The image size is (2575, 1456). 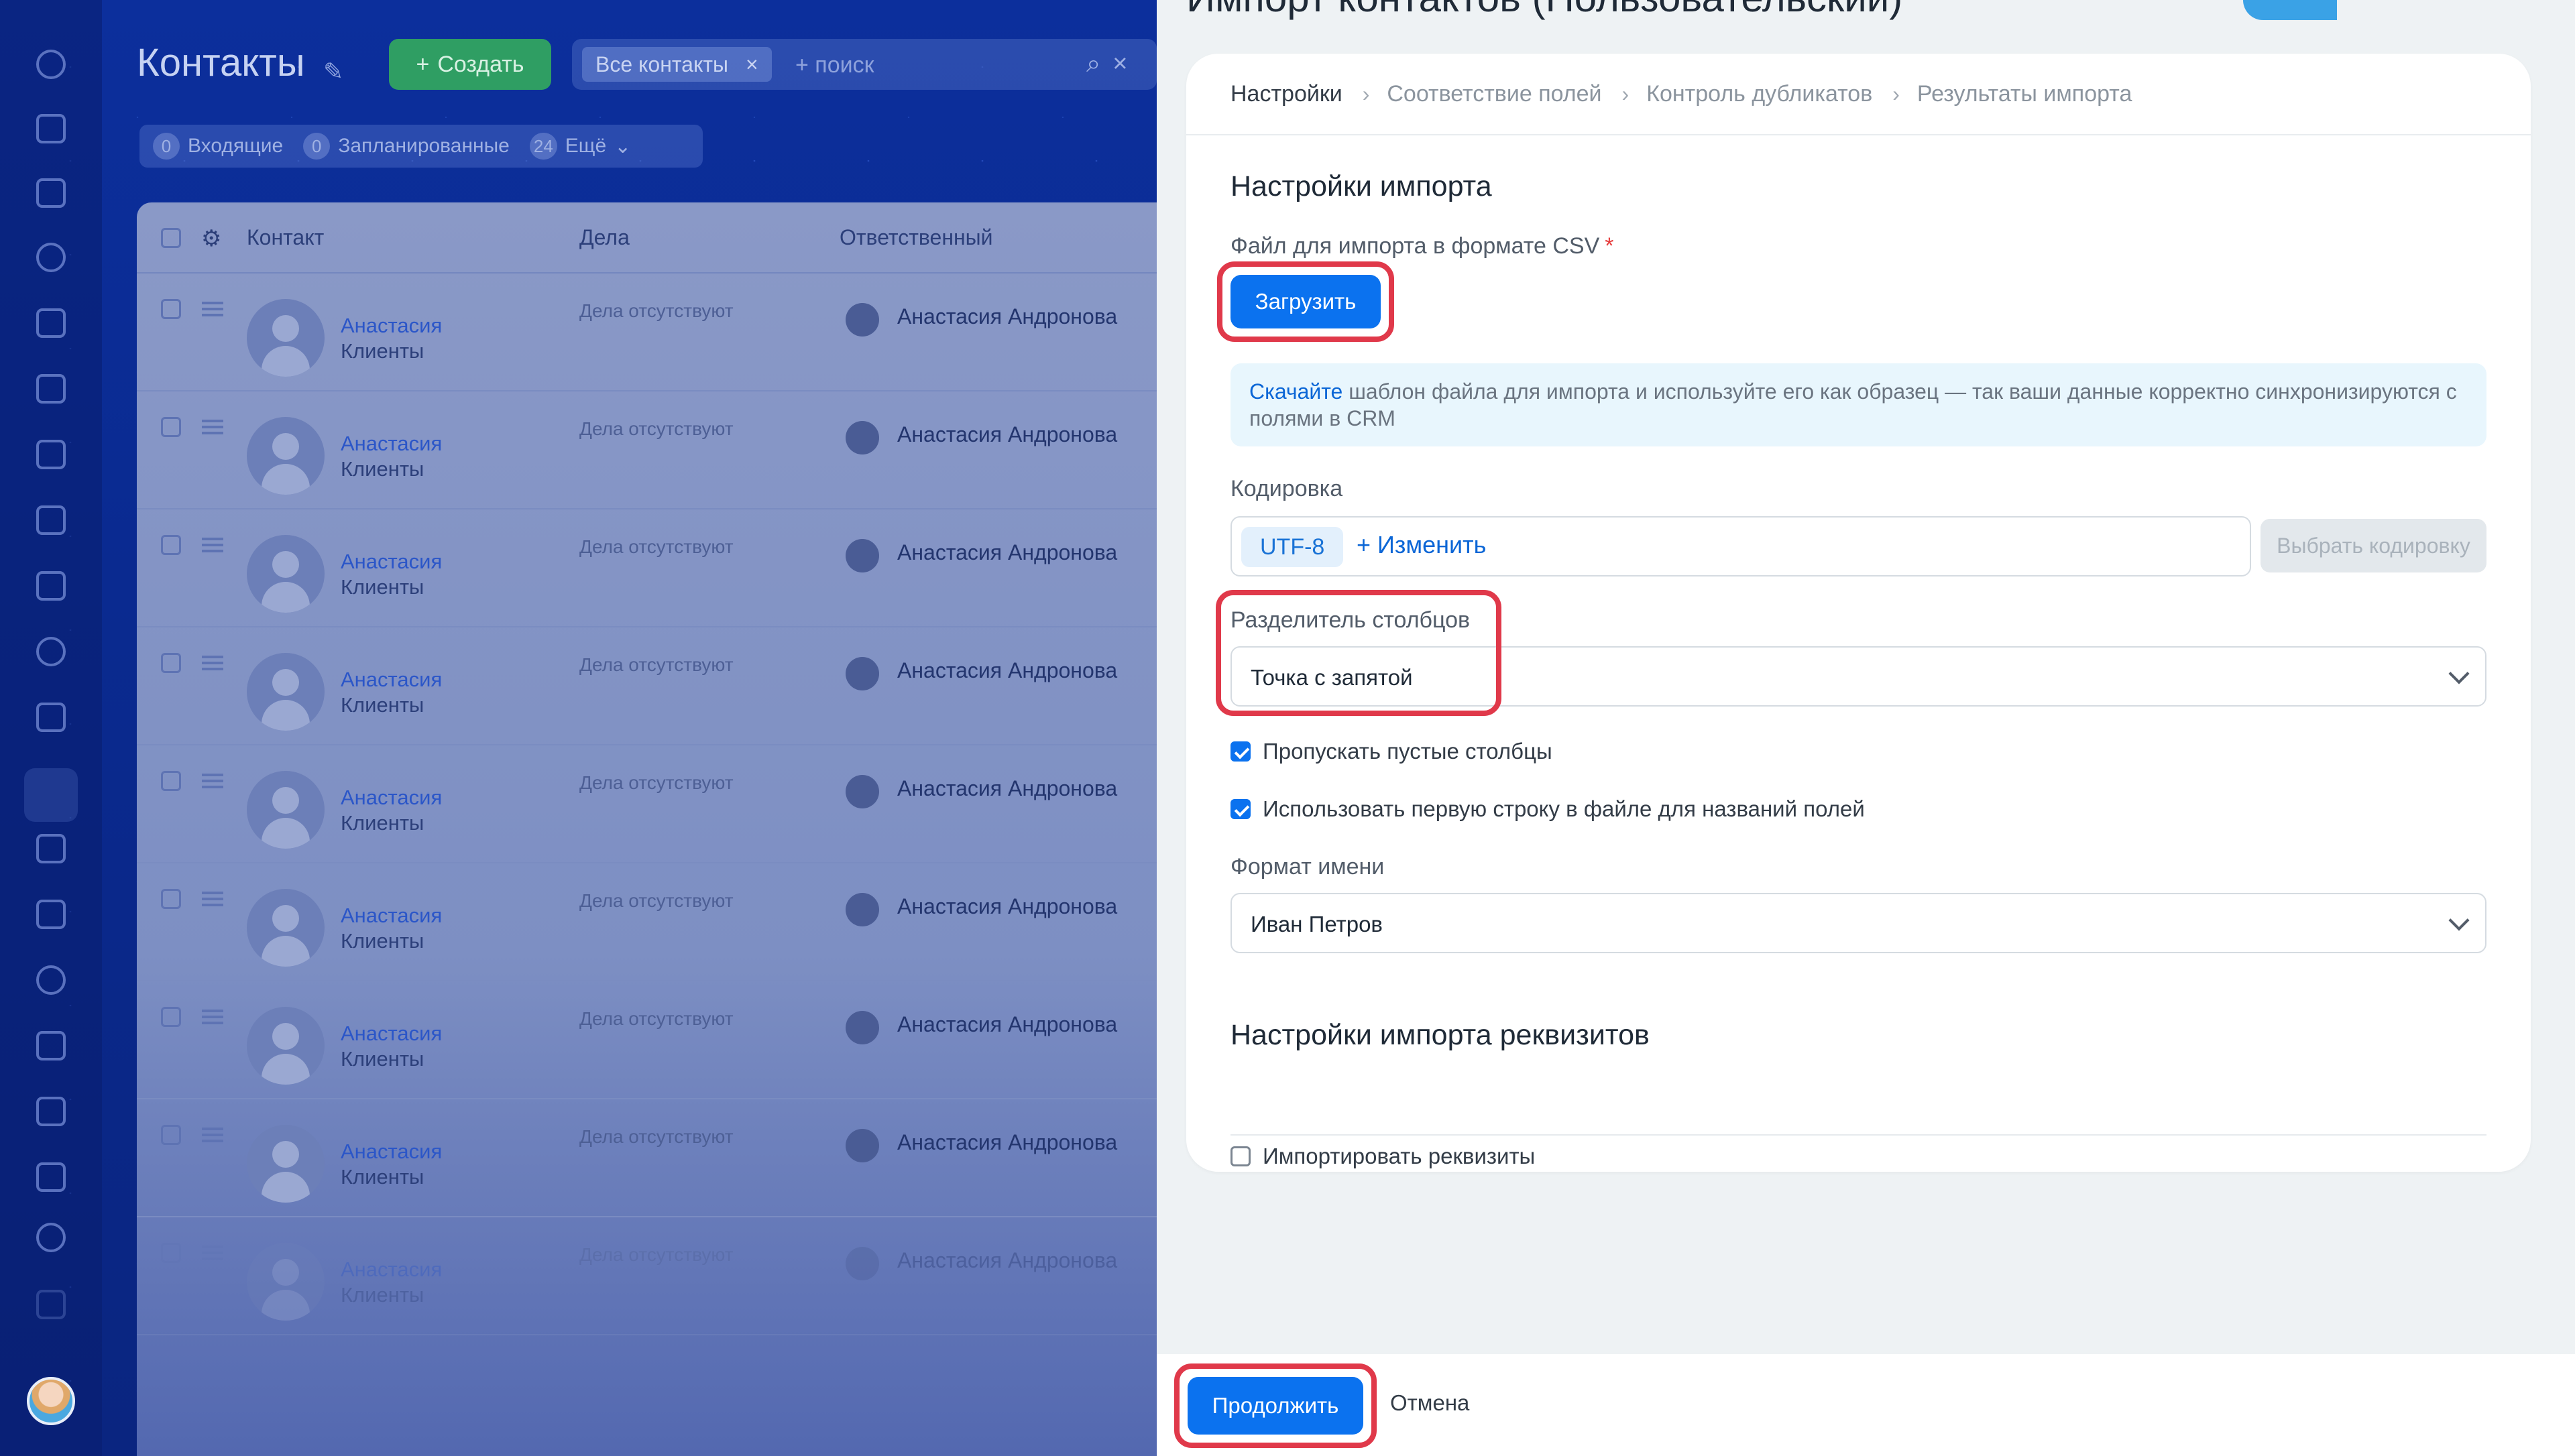 What do you see at coordinates (51, 389) in the screenshot?
I see `menu-files-icon` at bounding box center [51, 389].